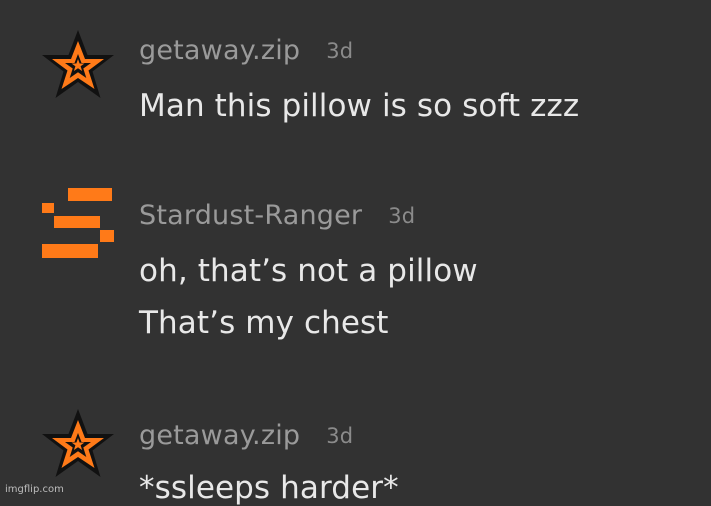 Image resolution: width=711 pixels, height=506 pixels. What do you see at coordinates (269, 488) in the screenshot?
I see `comment-text: *ssleeps harder*` at bounding box center [269, 488].